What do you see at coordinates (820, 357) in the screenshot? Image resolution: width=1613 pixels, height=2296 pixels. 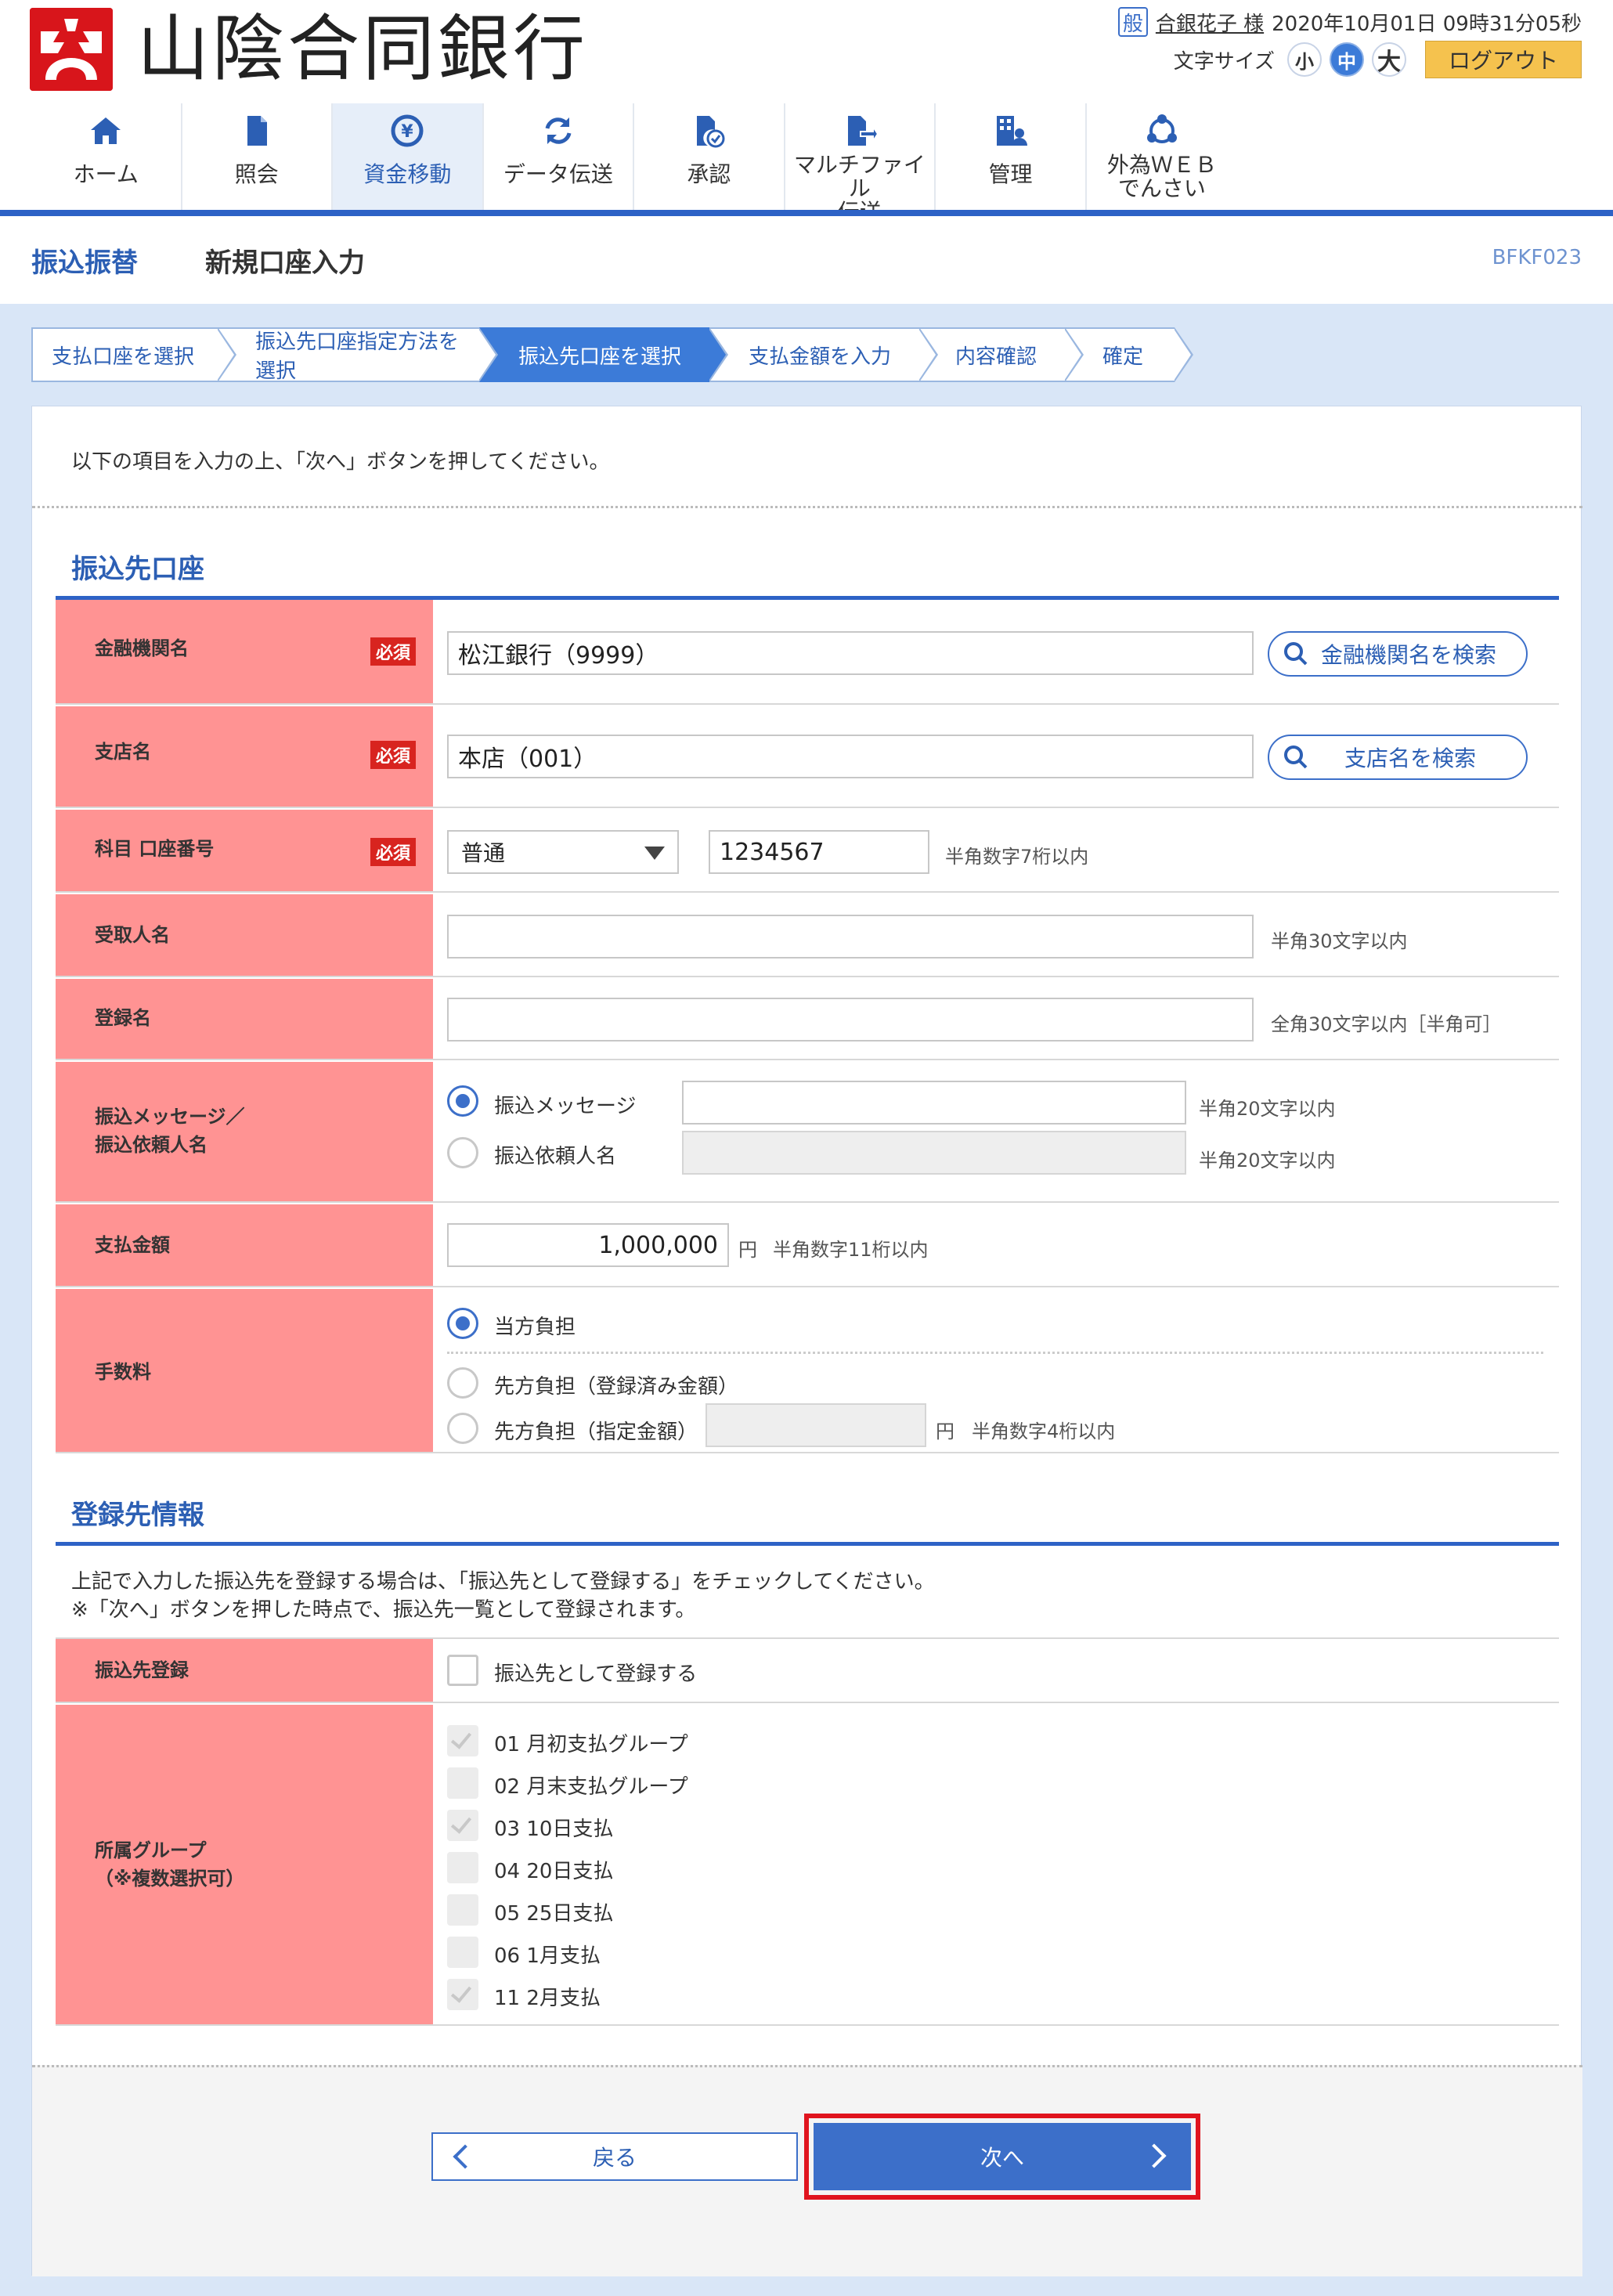 I see `step-label: 支払金額を入力` at bounding box center [820, 357].